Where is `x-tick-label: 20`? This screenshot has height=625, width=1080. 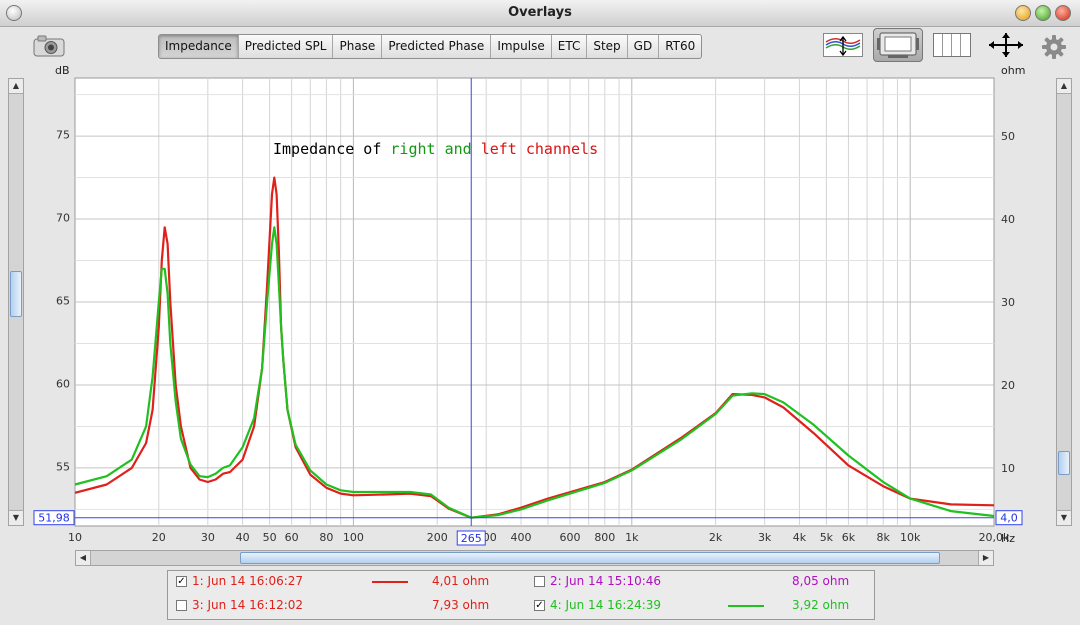
x-tick-label: 20 is located at coordinates (159, 537).